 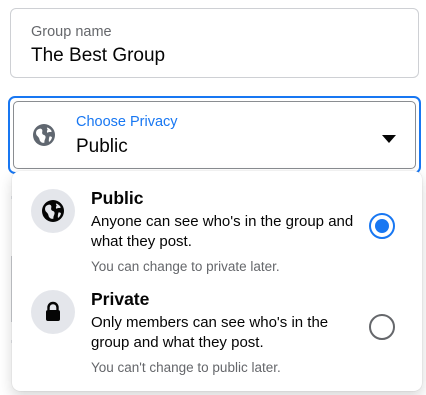 I want to click on option-title: Private, so click(x=120, y=299).